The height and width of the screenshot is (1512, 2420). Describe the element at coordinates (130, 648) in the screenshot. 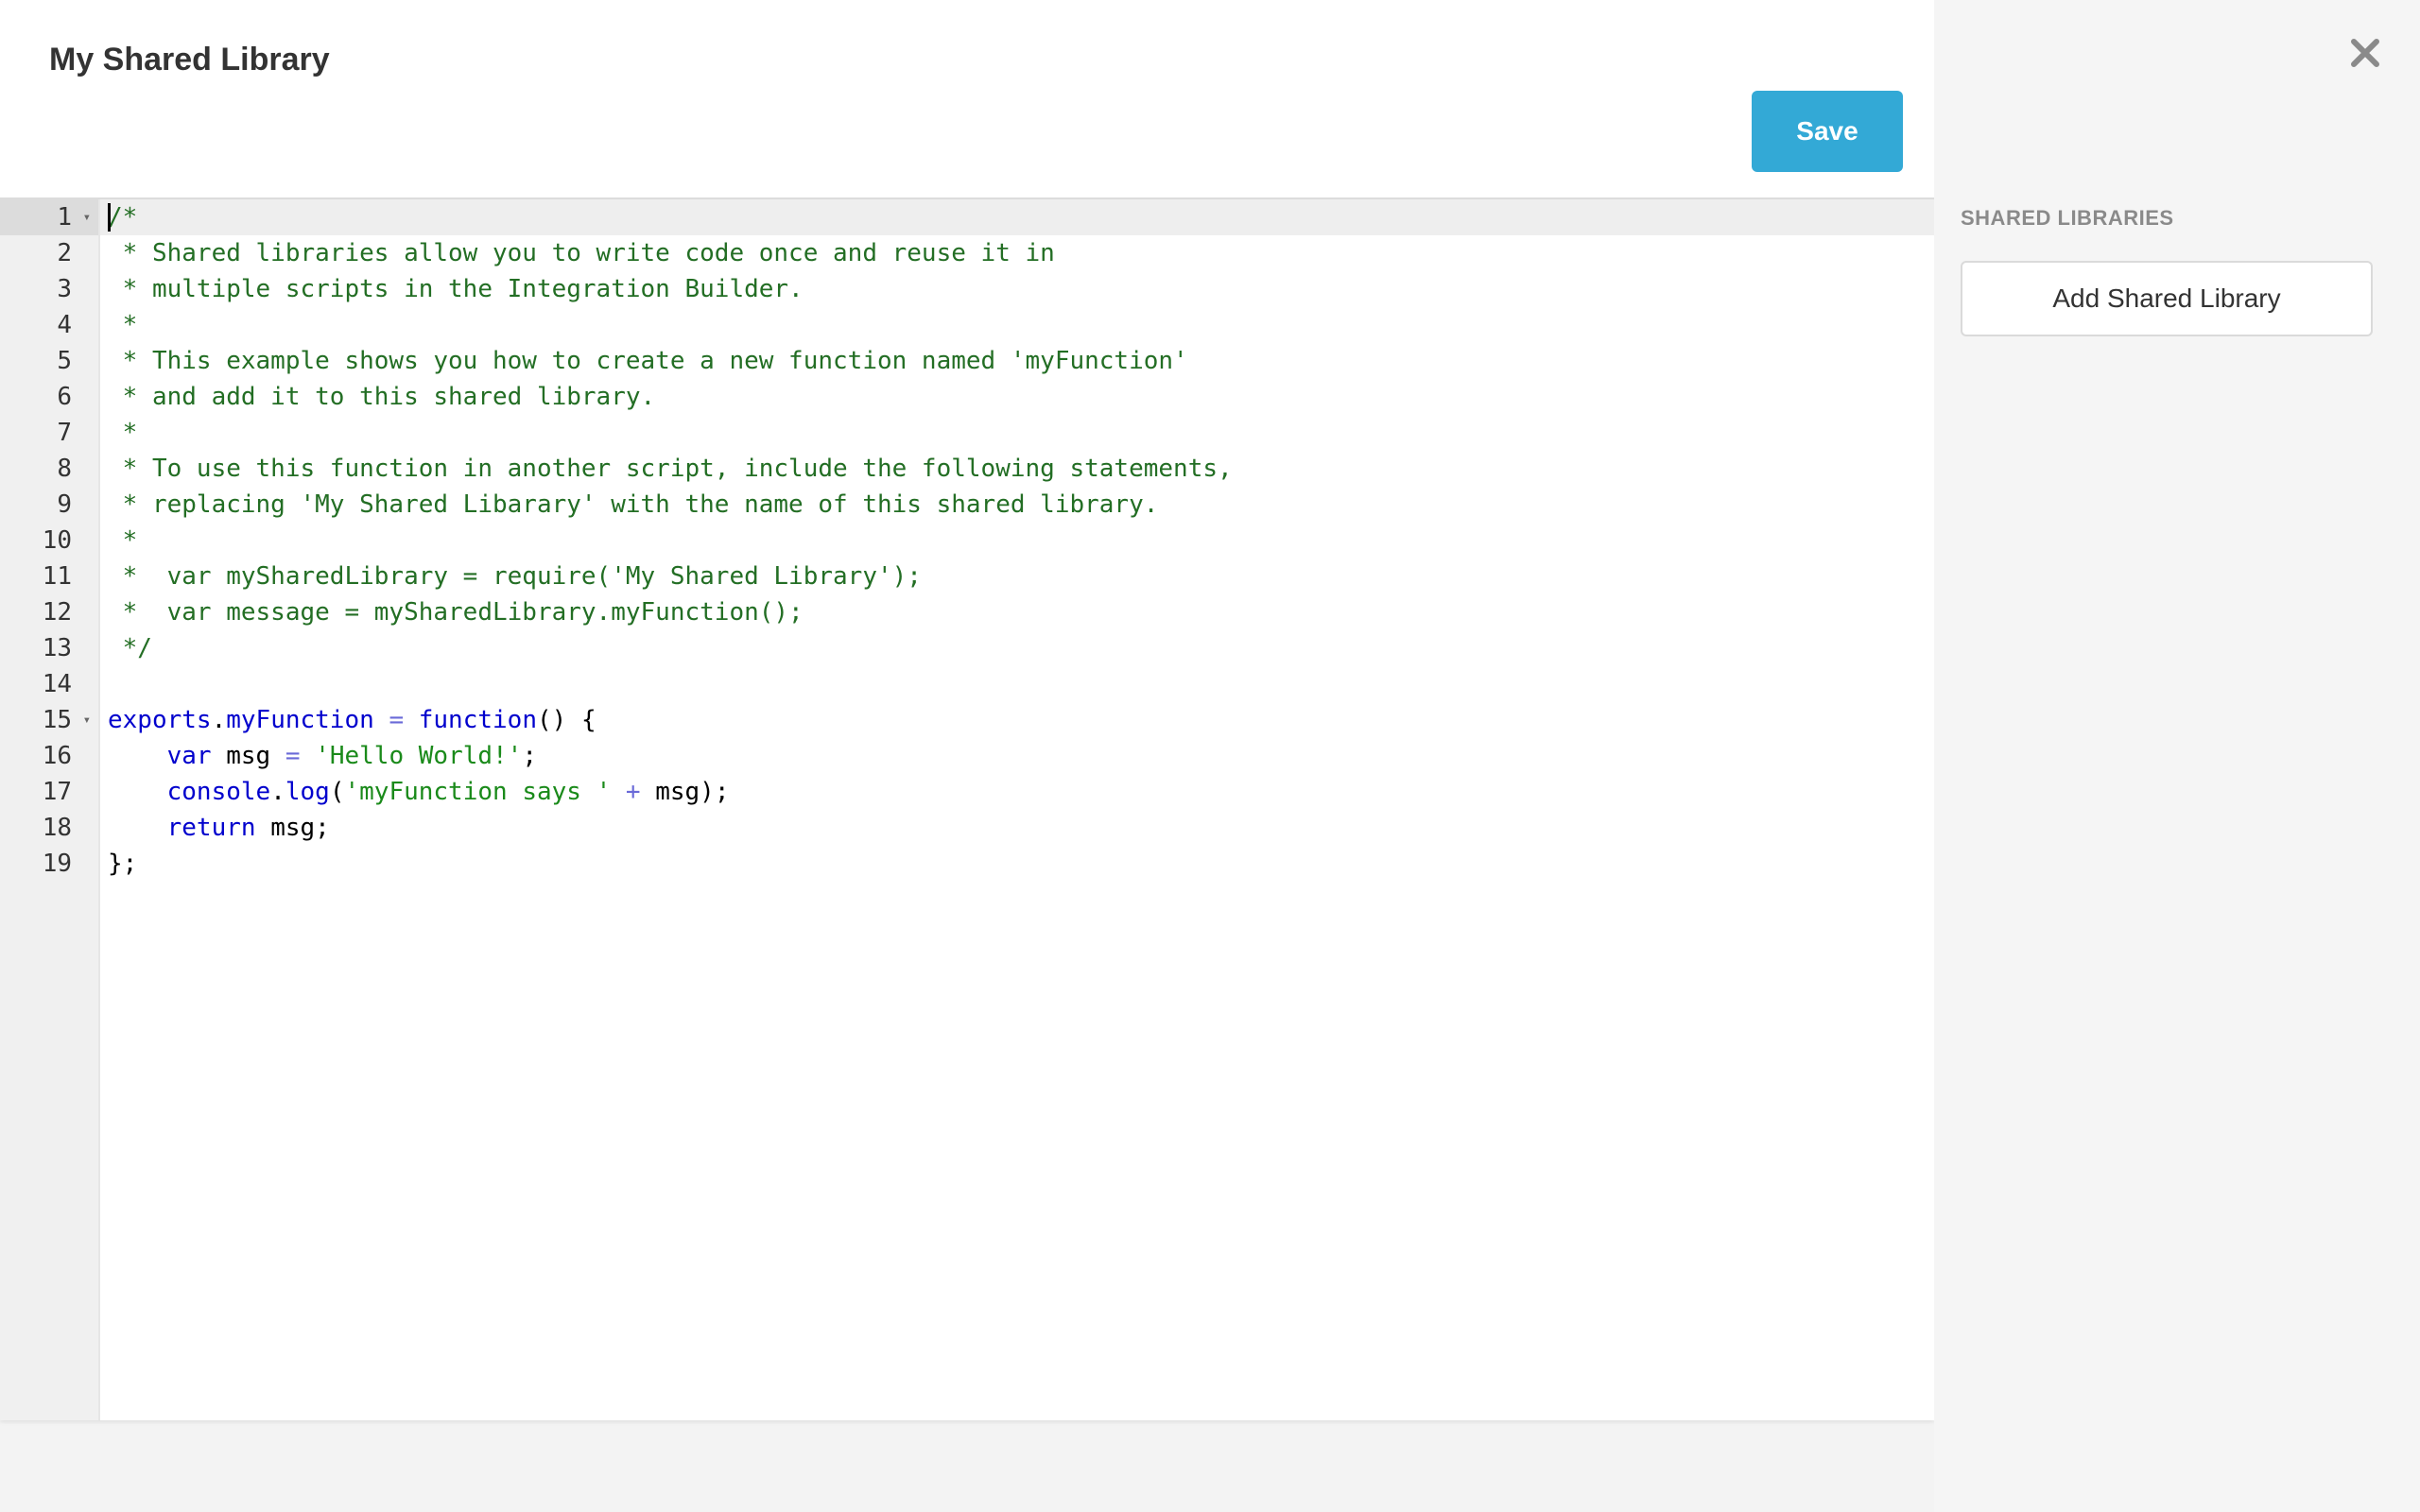

I see `code-token: */` at that location.